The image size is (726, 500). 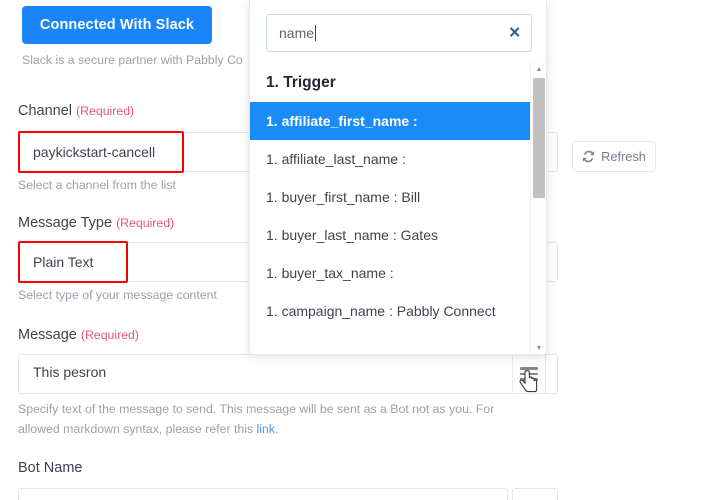 What do you see at coordinates (391, 311) in the screenshot?
I see `list-item: 1. campaign_name : Pabbly Connect` at bounding box center [391, 311].